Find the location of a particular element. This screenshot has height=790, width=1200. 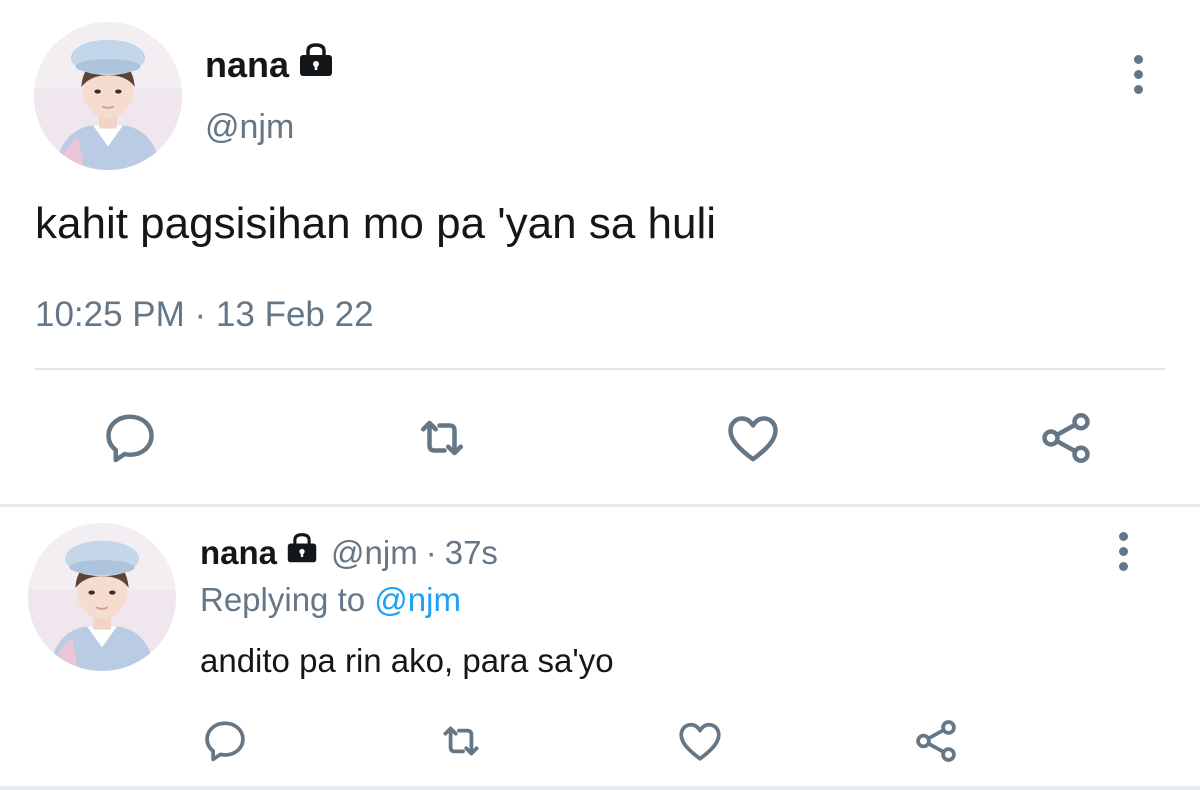

tweet-time: 37s is located at coordinates (471, 553).